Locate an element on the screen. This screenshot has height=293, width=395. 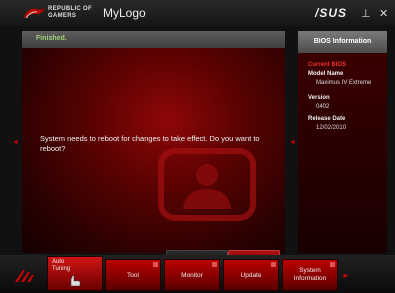
brand-line1: REPUBLIC OF is located at coordinates (70, 9).